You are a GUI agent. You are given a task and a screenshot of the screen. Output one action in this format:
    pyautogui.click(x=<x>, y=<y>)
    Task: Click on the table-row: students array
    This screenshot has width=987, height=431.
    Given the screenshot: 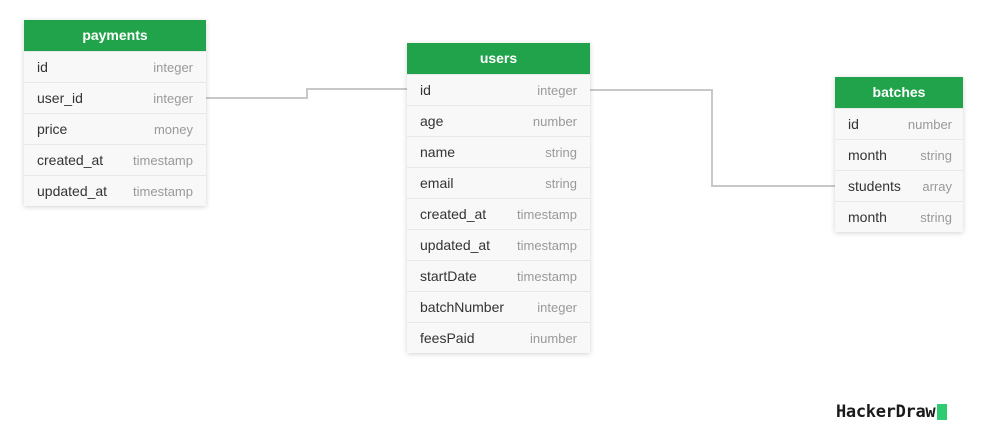 What is the action you would take?
    pyautogui.click(x=899, y=185)
    